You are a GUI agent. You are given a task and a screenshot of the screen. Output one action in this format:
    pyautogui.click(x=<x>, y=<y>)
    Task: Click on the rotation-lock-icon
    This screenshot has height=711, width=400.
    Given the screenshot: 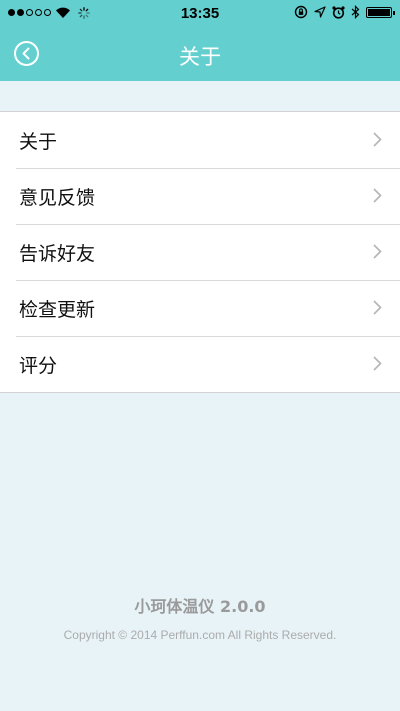 What is the action you would take?
    pyautogui.click(x=301, y=12)
    